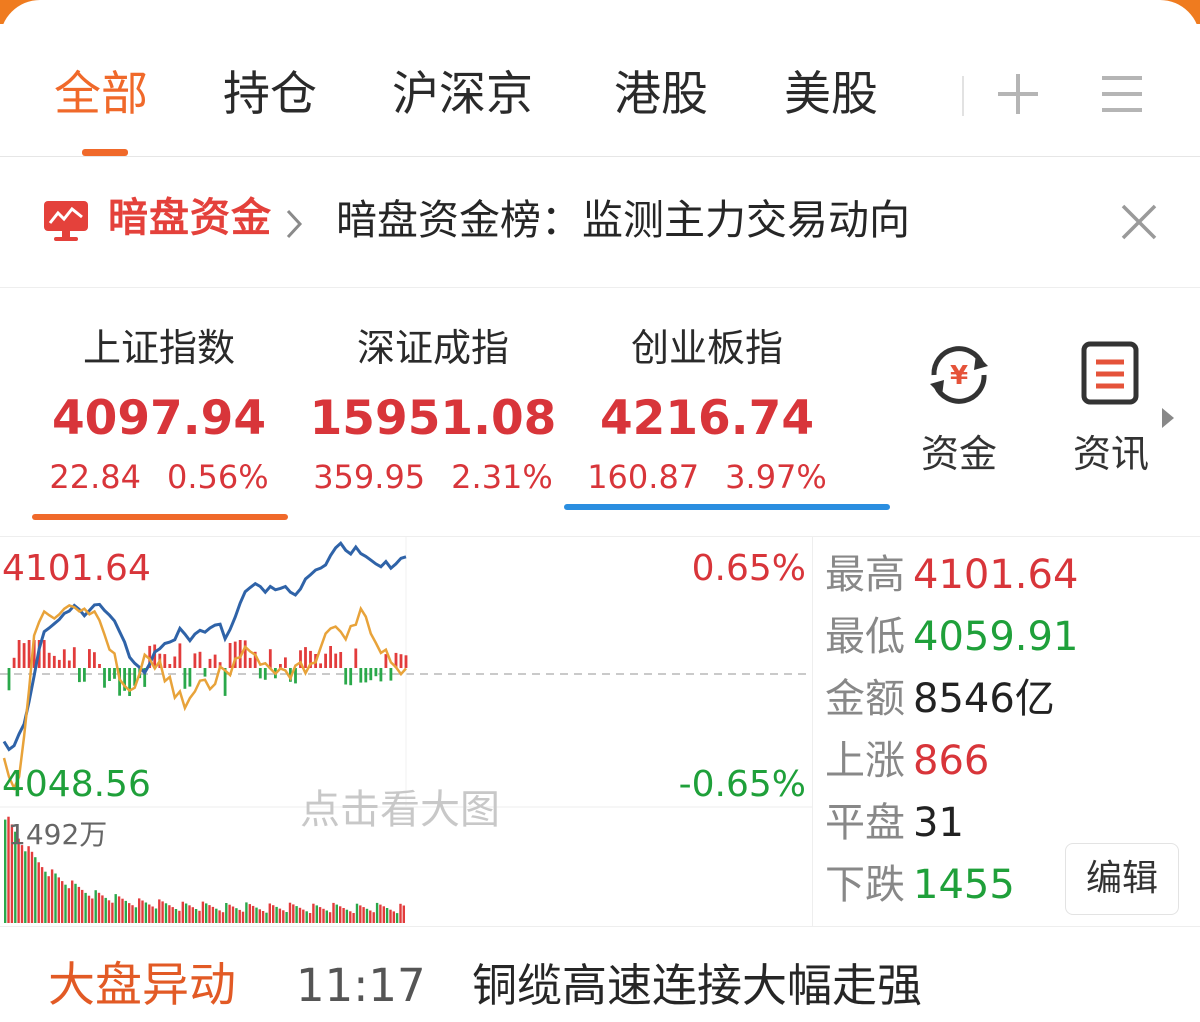  Describe the element at coordinates (865, 575) in the screenshot. I see `stat-label: 最高` at that location.